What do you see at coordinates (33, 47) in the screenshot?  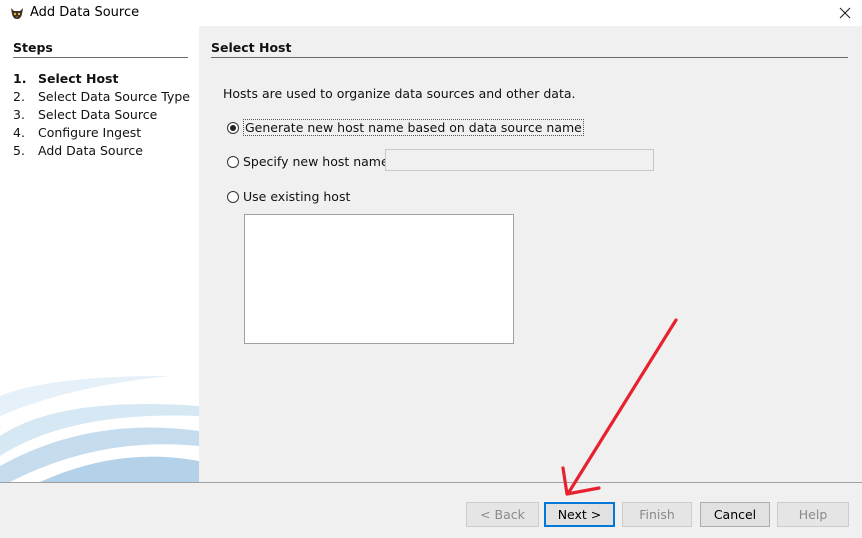 I see `steps-header: Steps` at bounding box center [33, 47].